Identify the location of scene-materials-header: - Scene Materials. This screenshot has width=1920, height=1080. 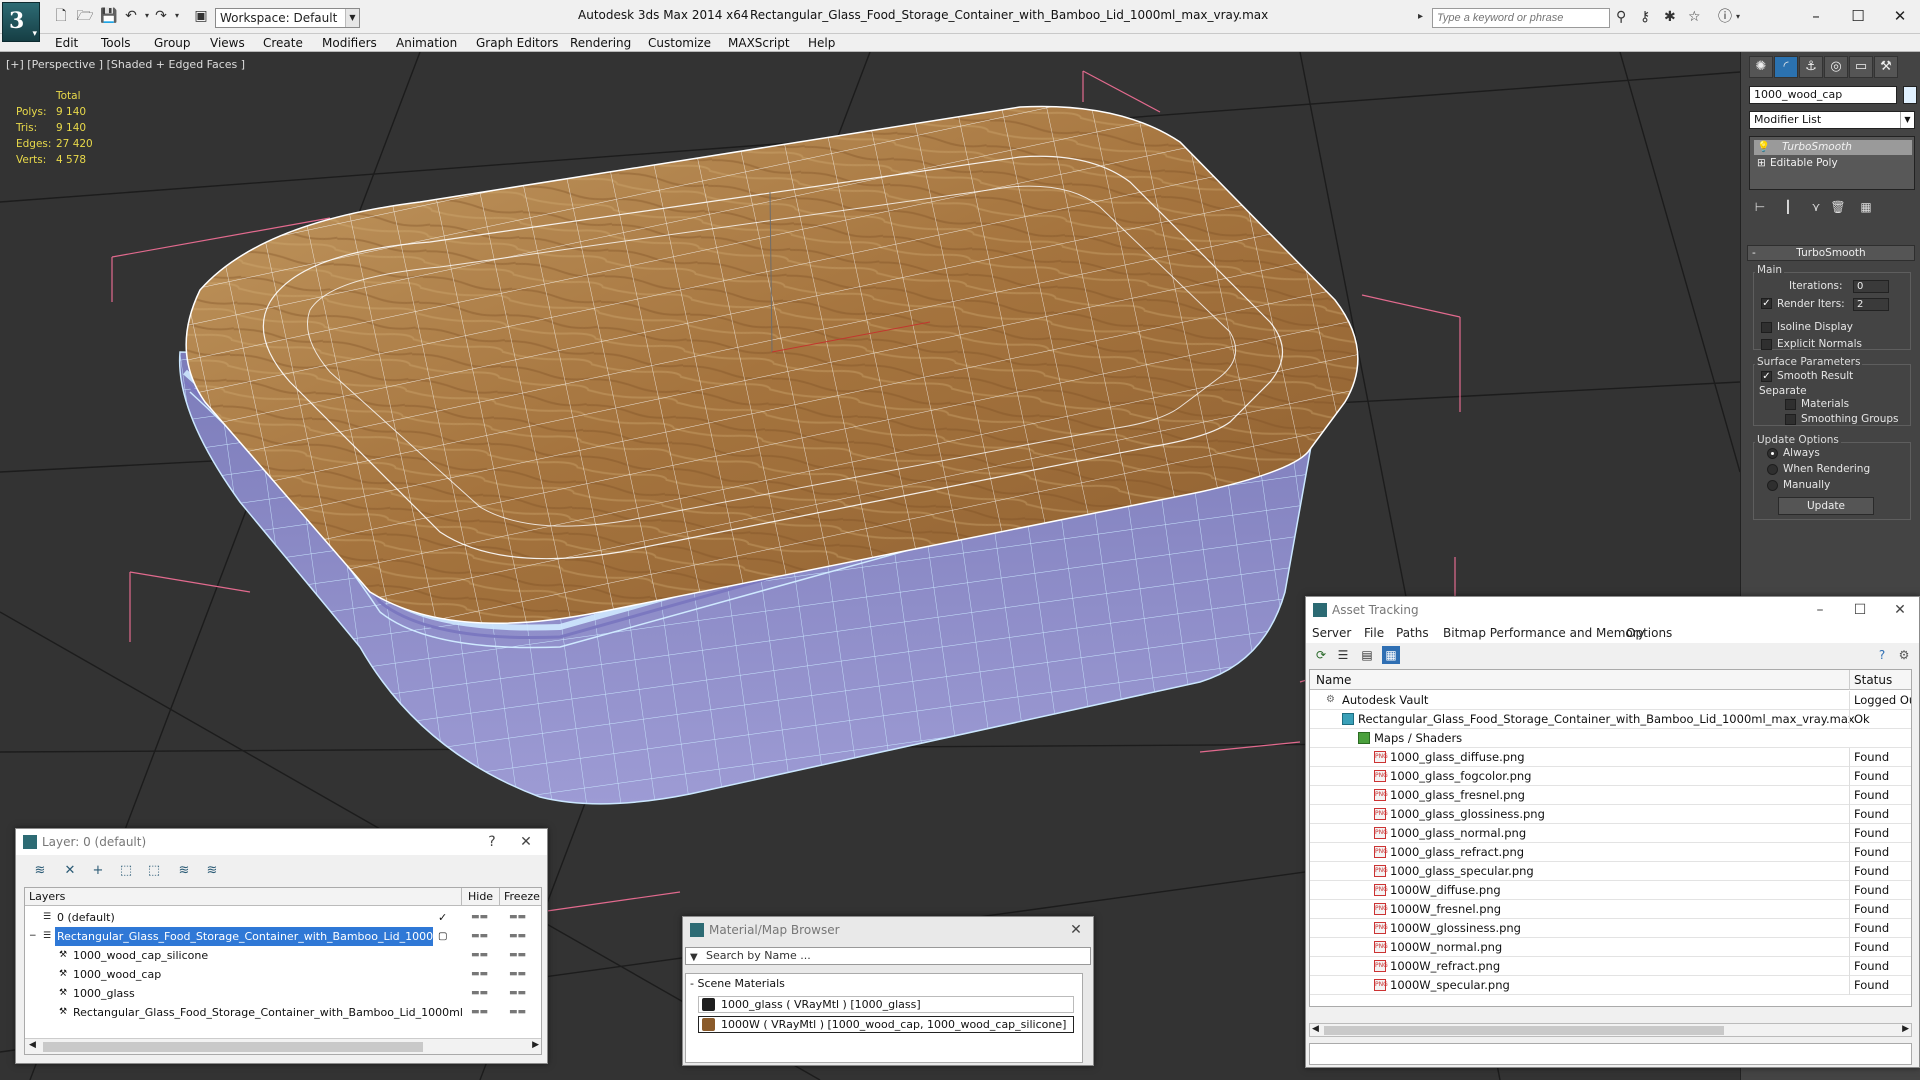
(737, 983).